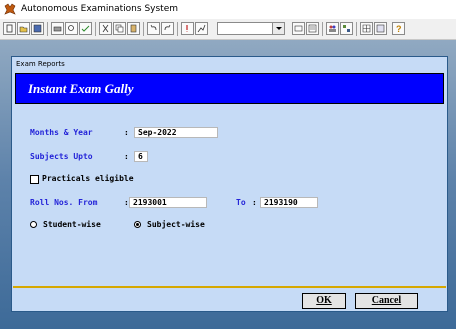 Image resolution: width=456 pixels, height=329 pixels. Describe the element at coordinates (61, 156) in the screenshot. I see `subjects-upto-label: Subjects Upto` at that location.